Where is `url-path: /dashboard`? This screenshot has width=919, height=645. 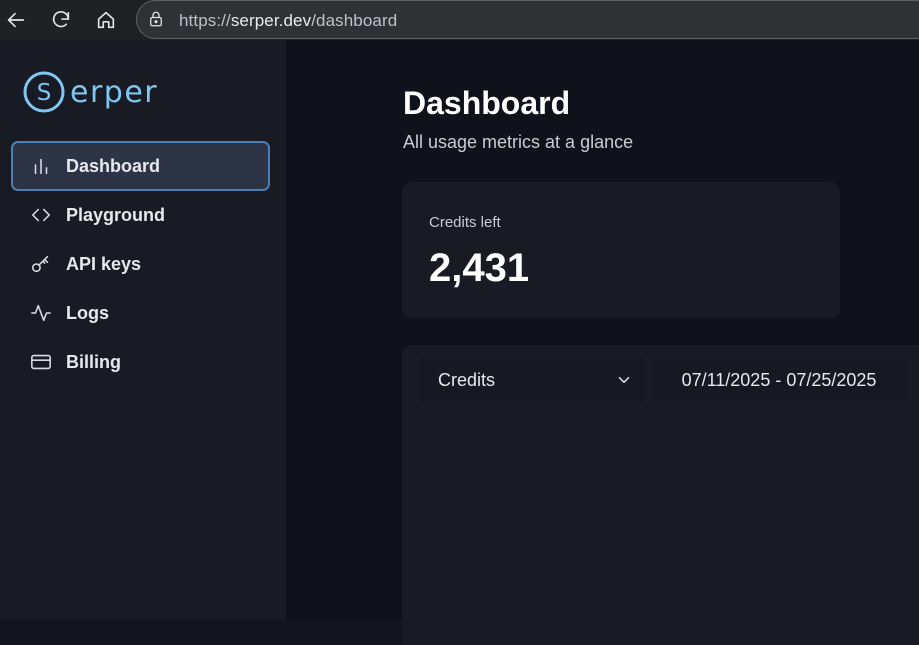
url-path: /dashboard is located at coordinates (354, 20).